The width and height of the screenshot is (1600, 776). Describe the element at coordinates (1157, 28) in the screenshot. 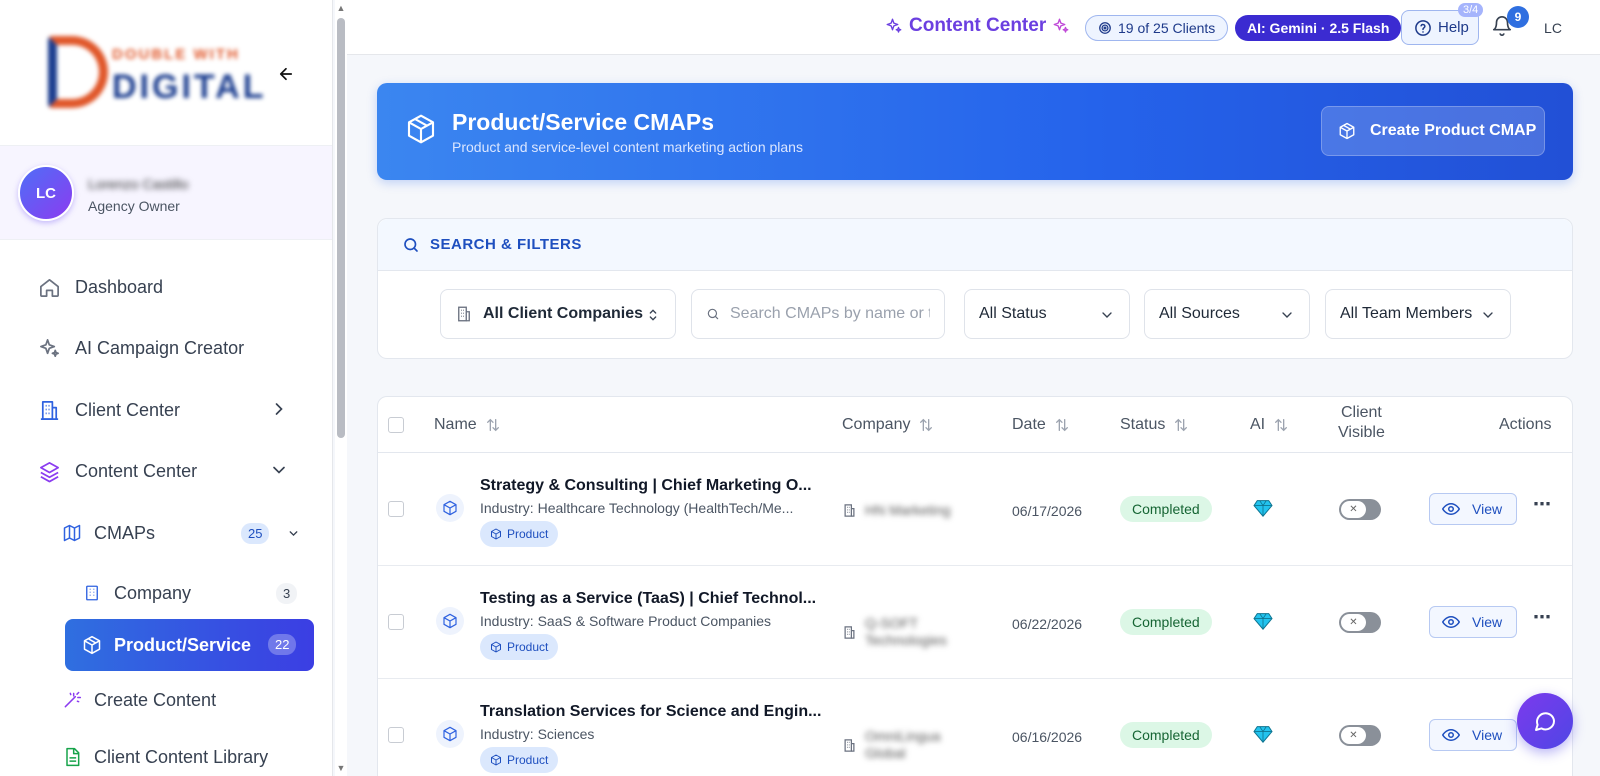

I see `clients-count-pill: 19 of 25 Clients` at that location.